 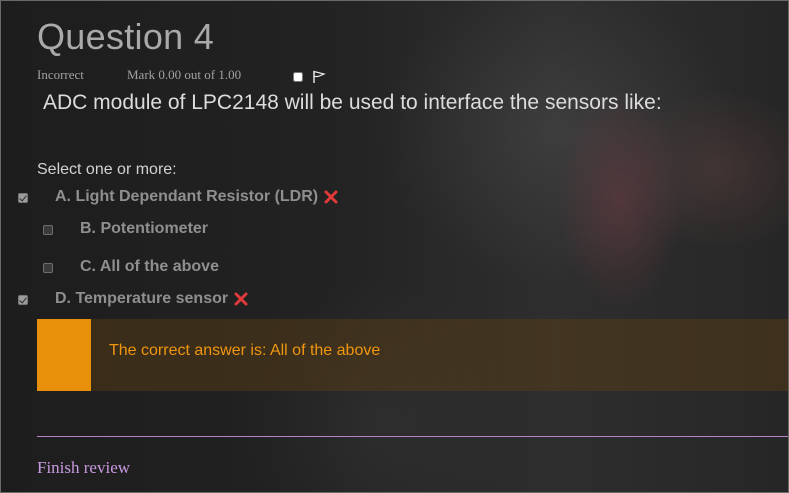 I want to click on option-c-label: C. All of the above, so click(x=149, y=266).